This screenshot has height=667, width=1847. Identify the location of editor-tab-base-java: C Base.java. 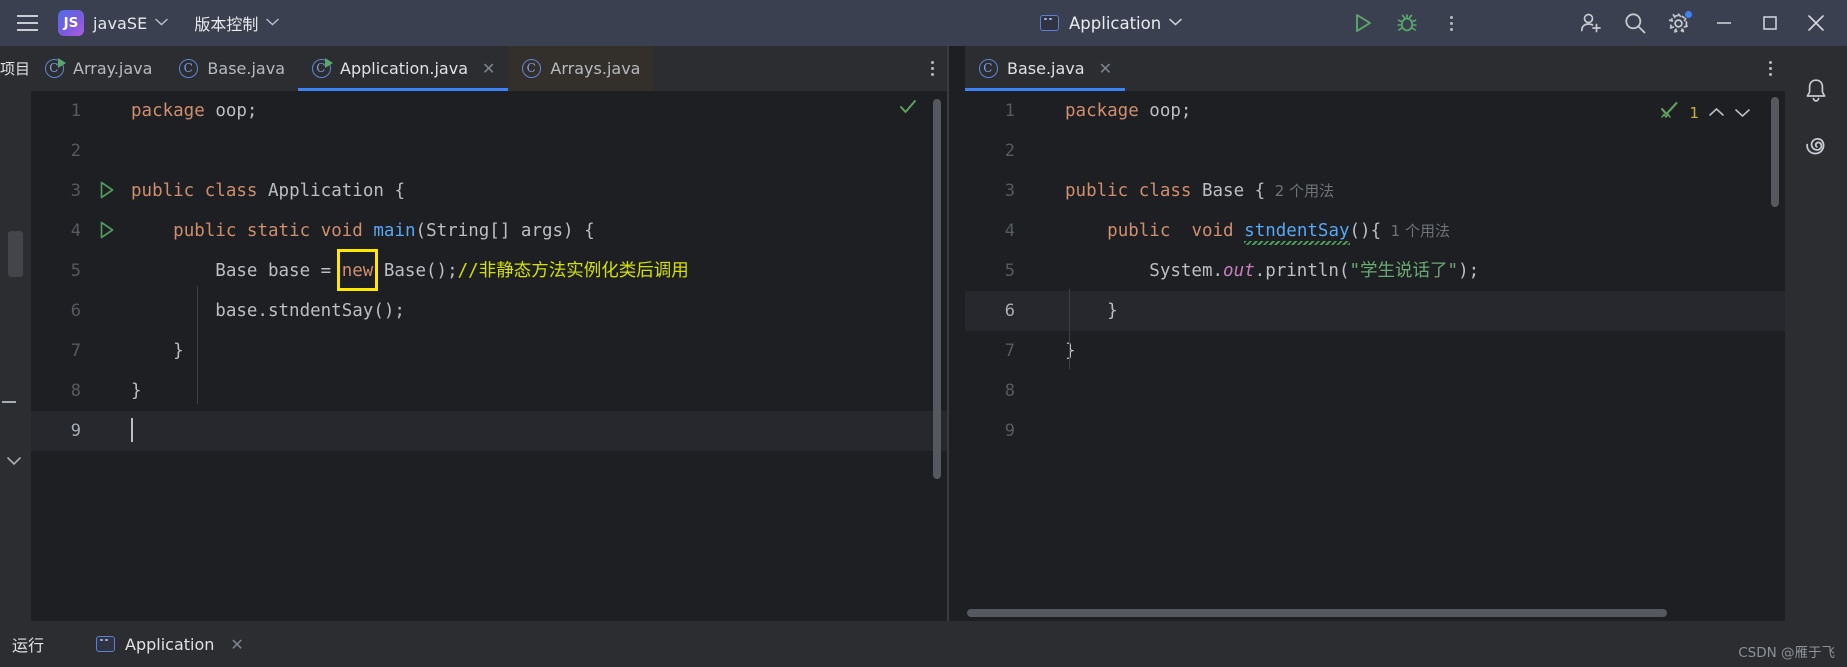
(231, 68).